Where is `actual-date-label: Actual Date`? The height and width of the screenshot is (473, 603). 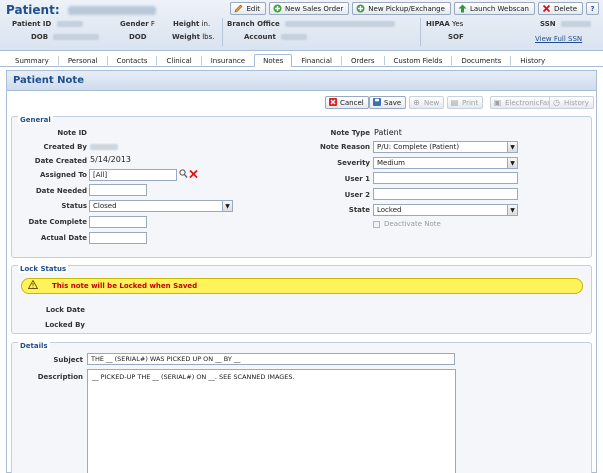
actual-date-label: Actual Date is located at coordinates (63, 238).